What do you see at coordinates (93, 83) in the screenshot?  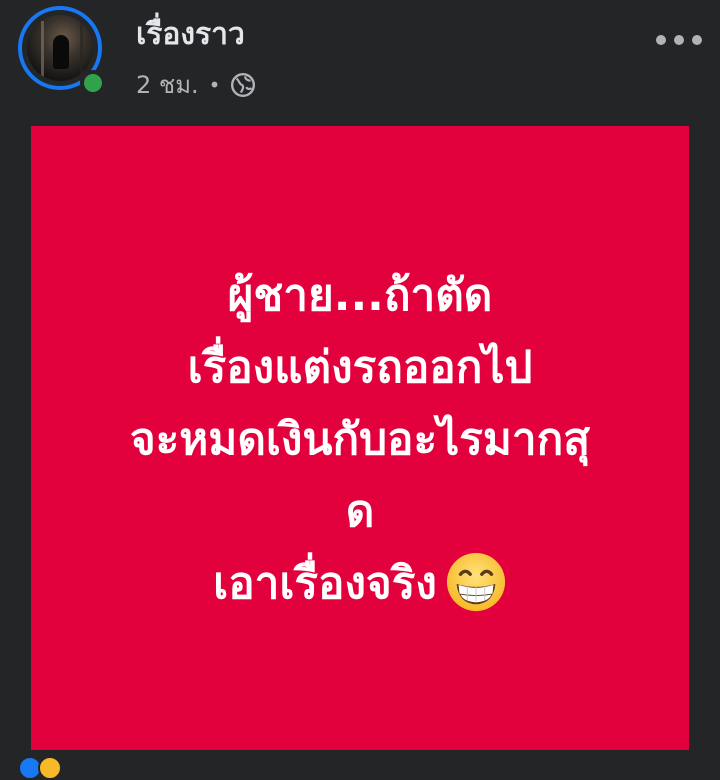 I see `online-status-indicator` at bounding box center [93, 83].